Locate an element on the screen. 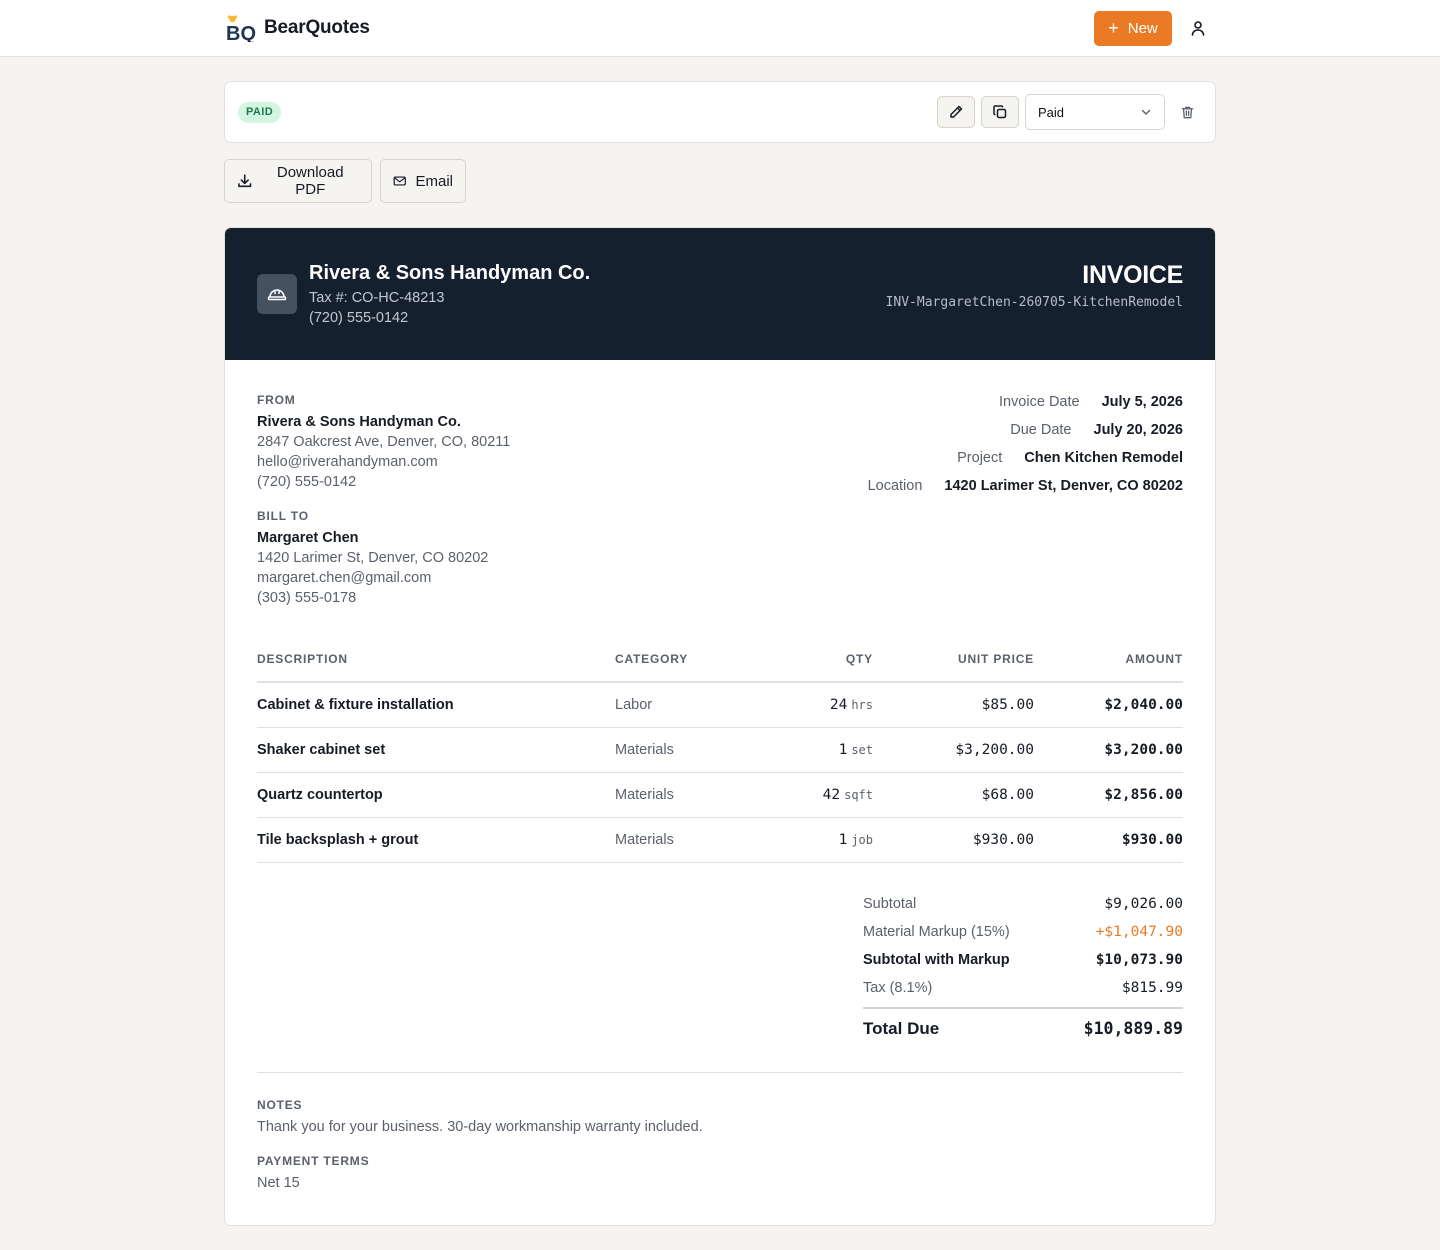  meta-value: July 20, 2026 is located at coordinates (1138, 430).